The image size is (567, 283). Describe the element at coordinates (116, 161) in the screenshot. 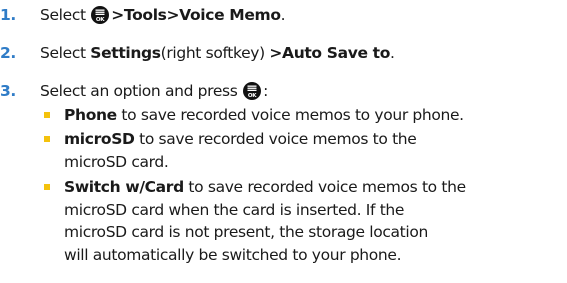

I see `list-item-line: microSD card.` at that location.